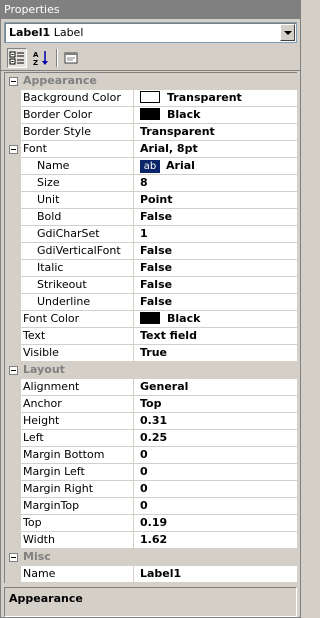 This screenshot has width=320, height=618. I want to click on property-row-margin-left: Margin Left 0, so click(151, 472).